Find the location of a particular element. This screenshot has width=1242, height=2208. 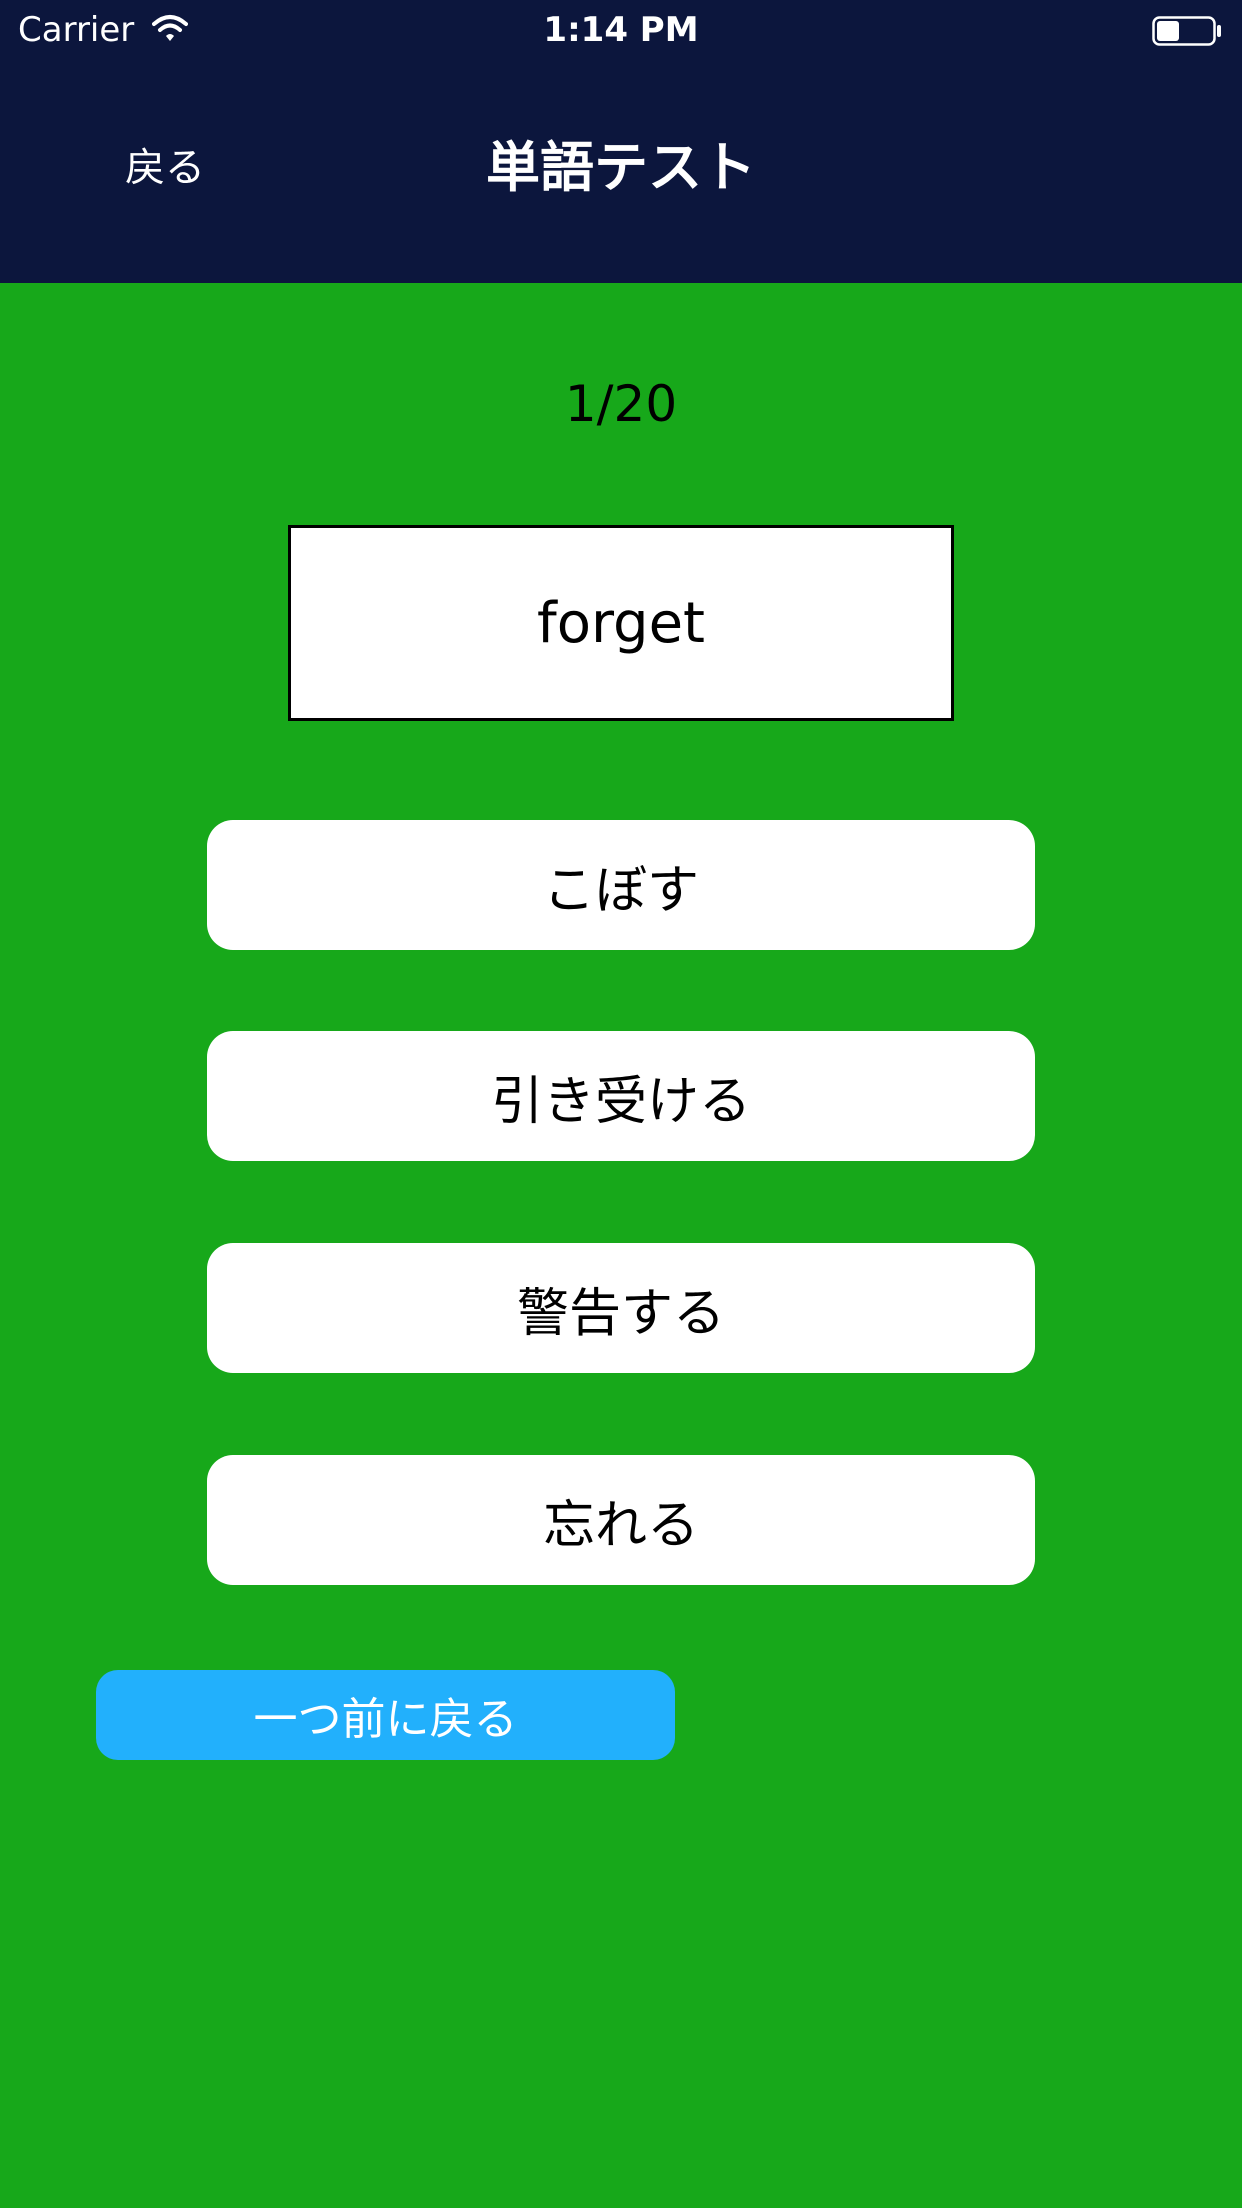

previous-question-label: 一つ前に戻る is located at coordinates (385, 1719).